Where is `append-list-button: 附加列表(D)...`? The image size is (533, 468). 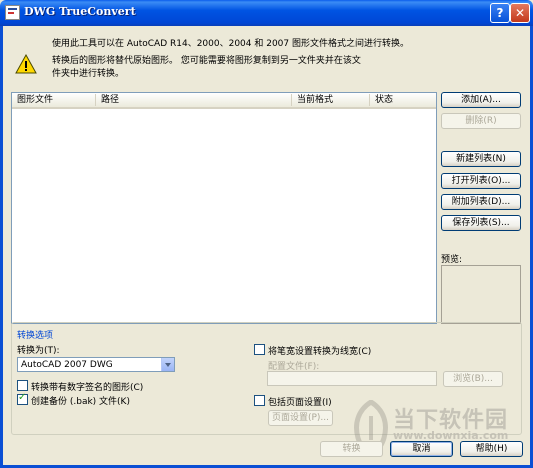 append-list-button: 附加列表(D)... is located at coordinates (481, 202).